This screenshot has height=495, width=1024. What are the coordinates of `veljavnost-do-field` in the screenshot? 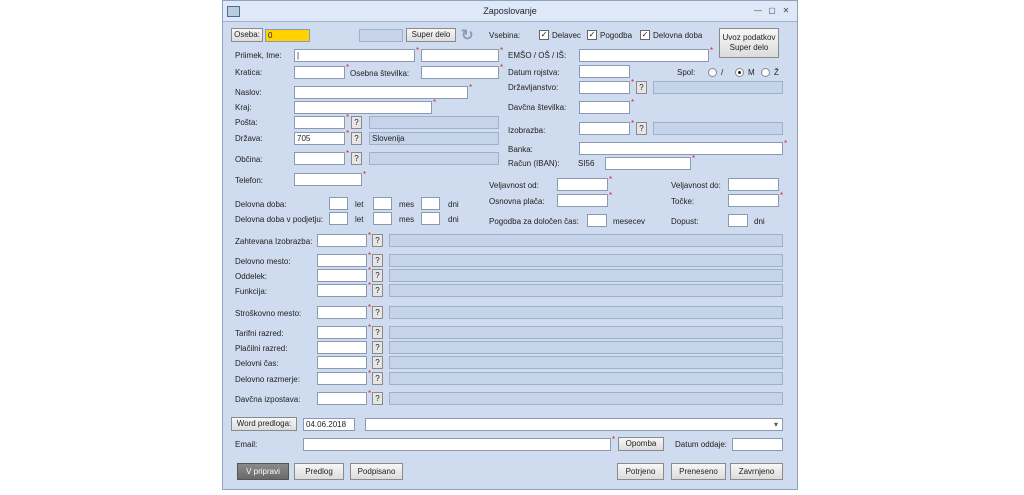 It's located at (753, 184).